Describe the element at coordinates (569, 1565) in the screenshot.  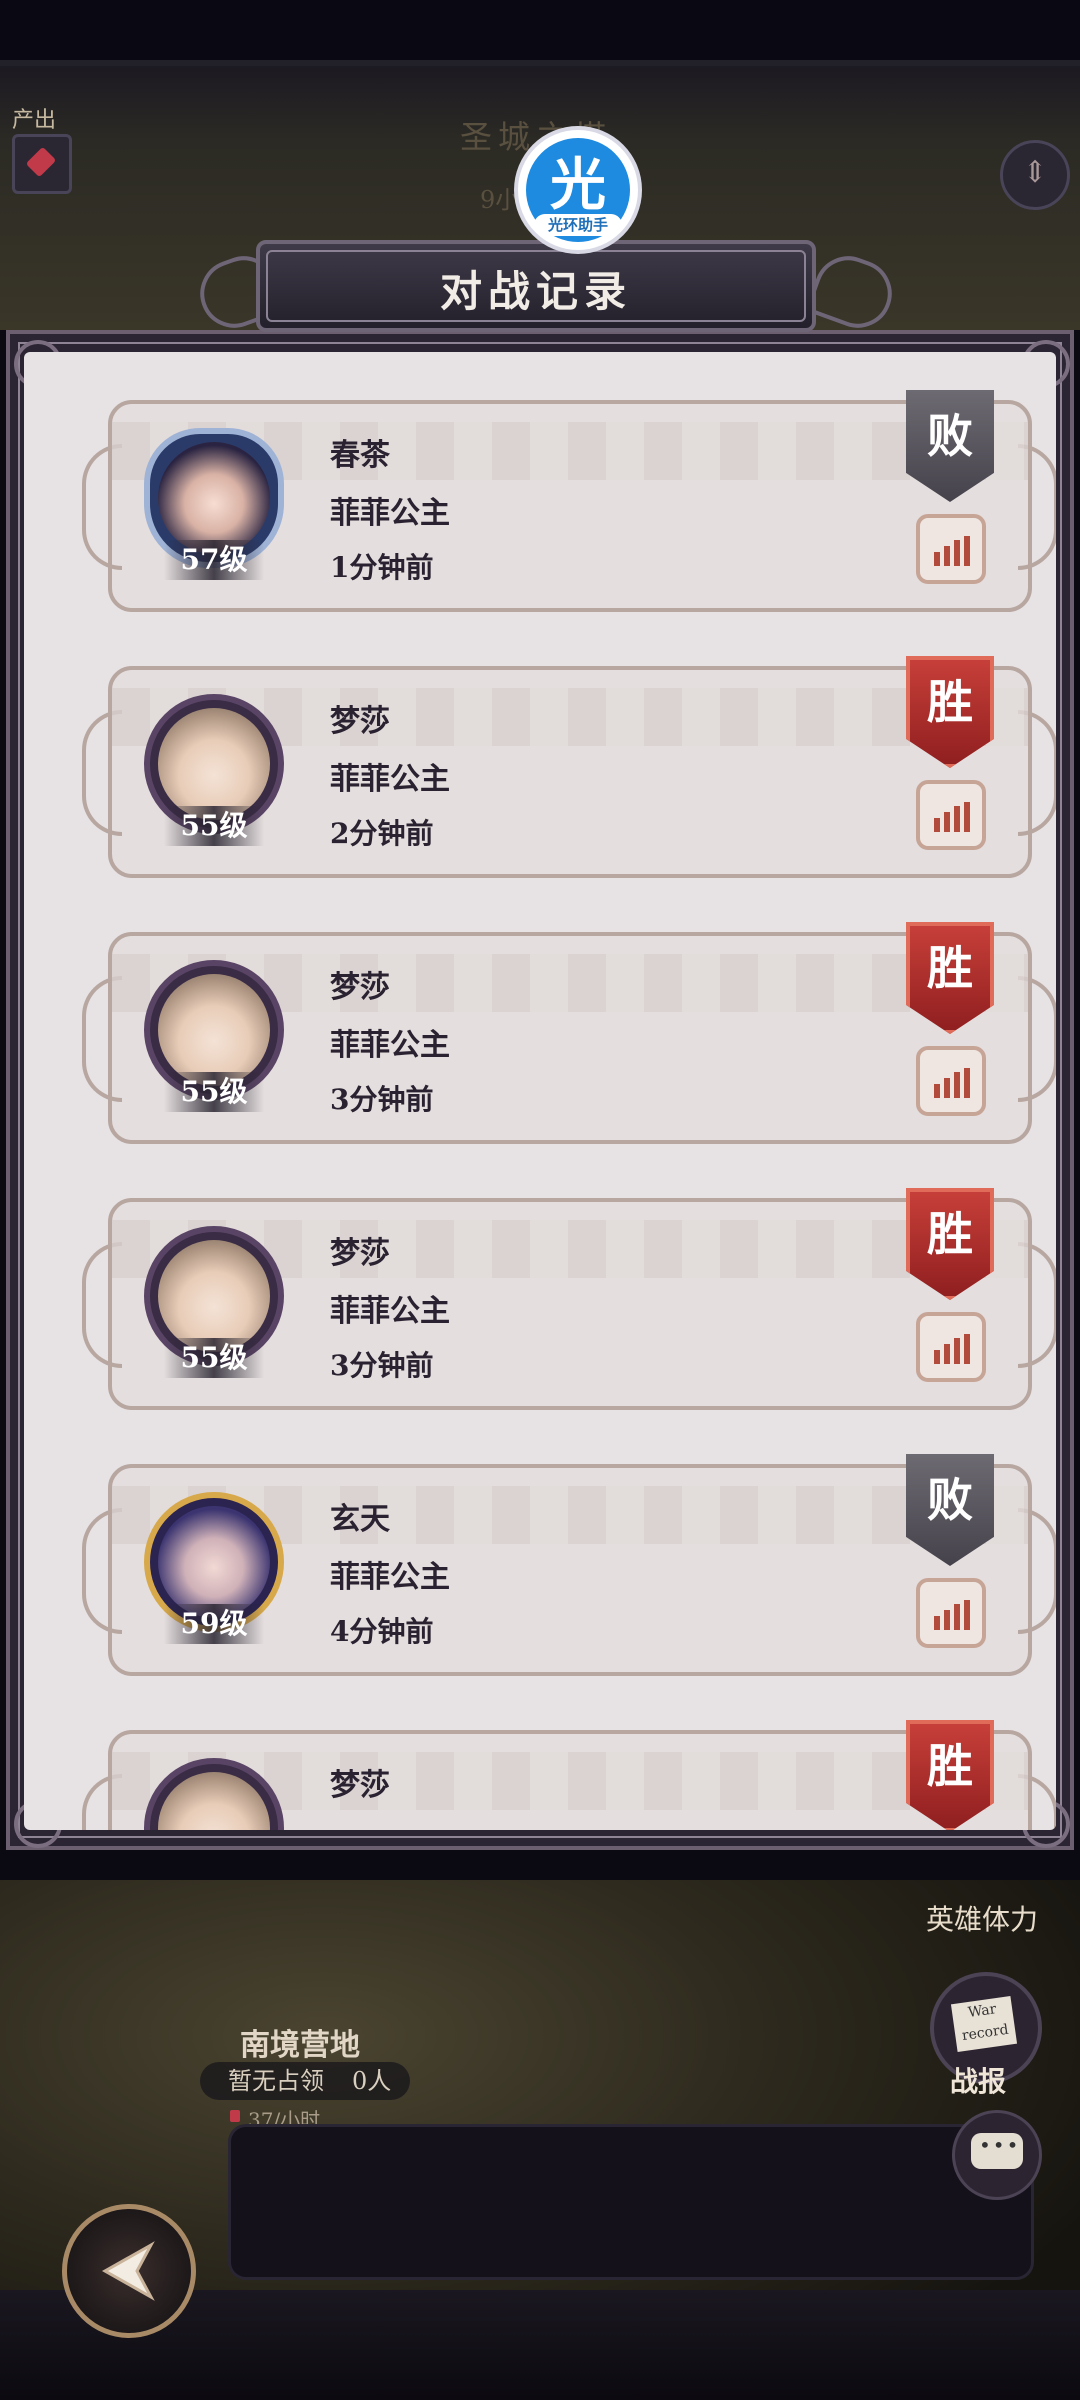
I see `record-item: 59级 玄天 菲菲公主 4分钟前 败` at that location.